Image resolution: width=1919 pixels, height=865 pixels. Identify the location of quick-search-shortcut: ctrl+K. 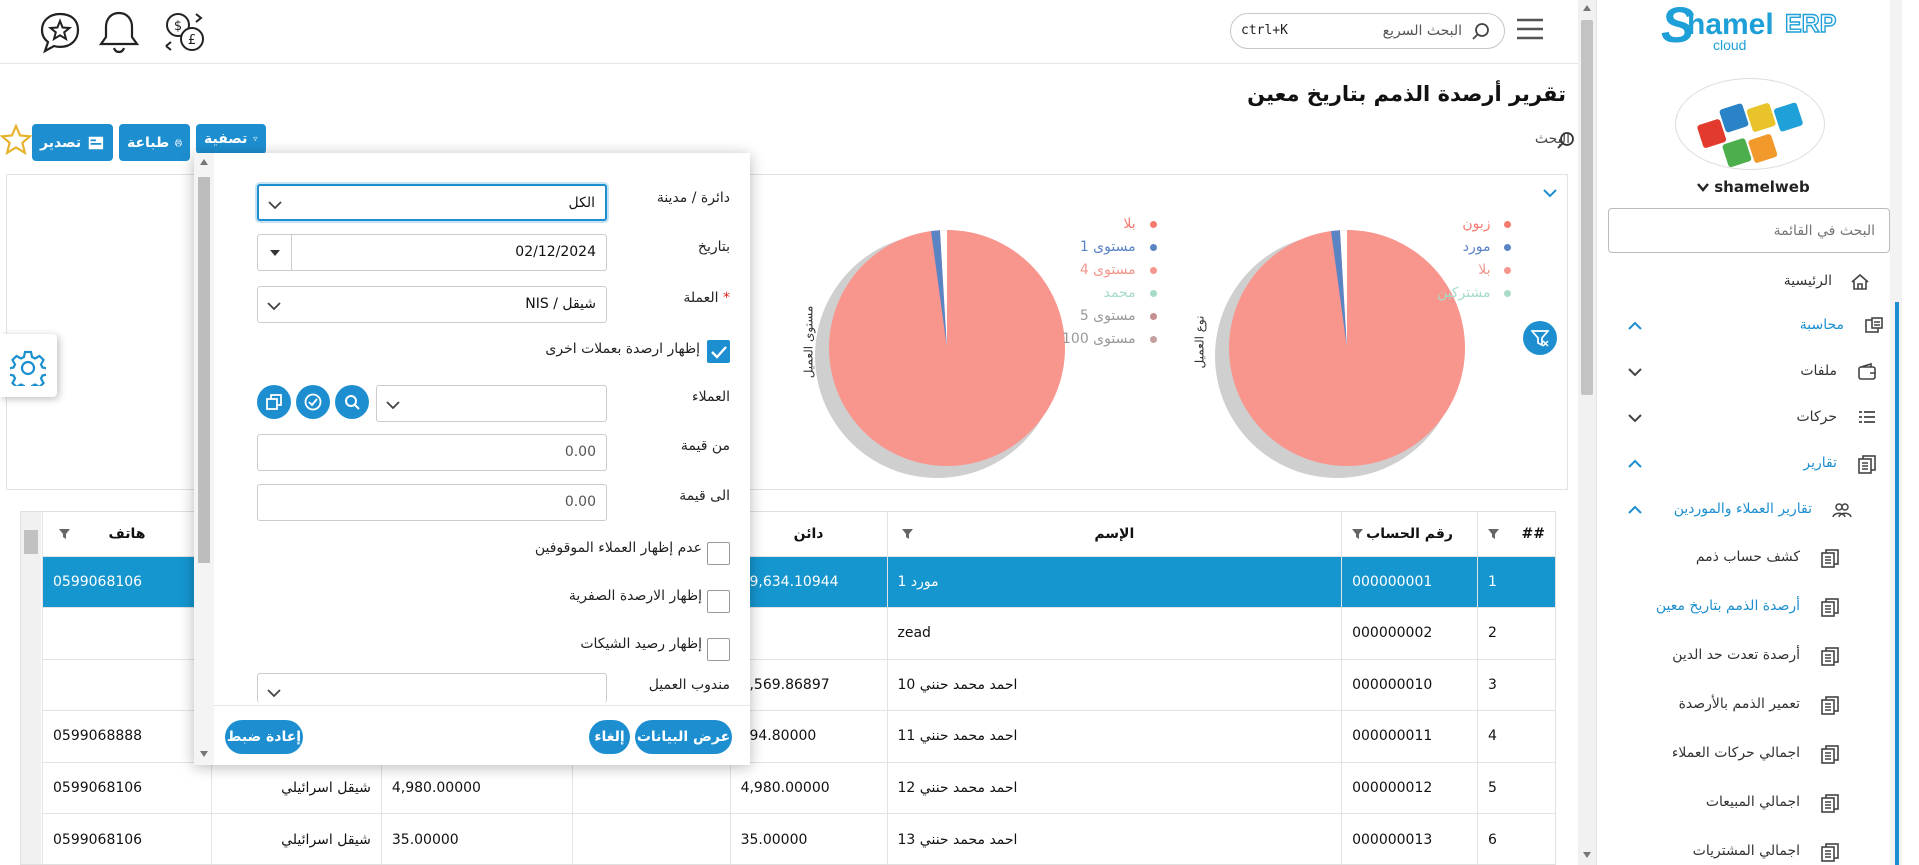
(1264, 30).